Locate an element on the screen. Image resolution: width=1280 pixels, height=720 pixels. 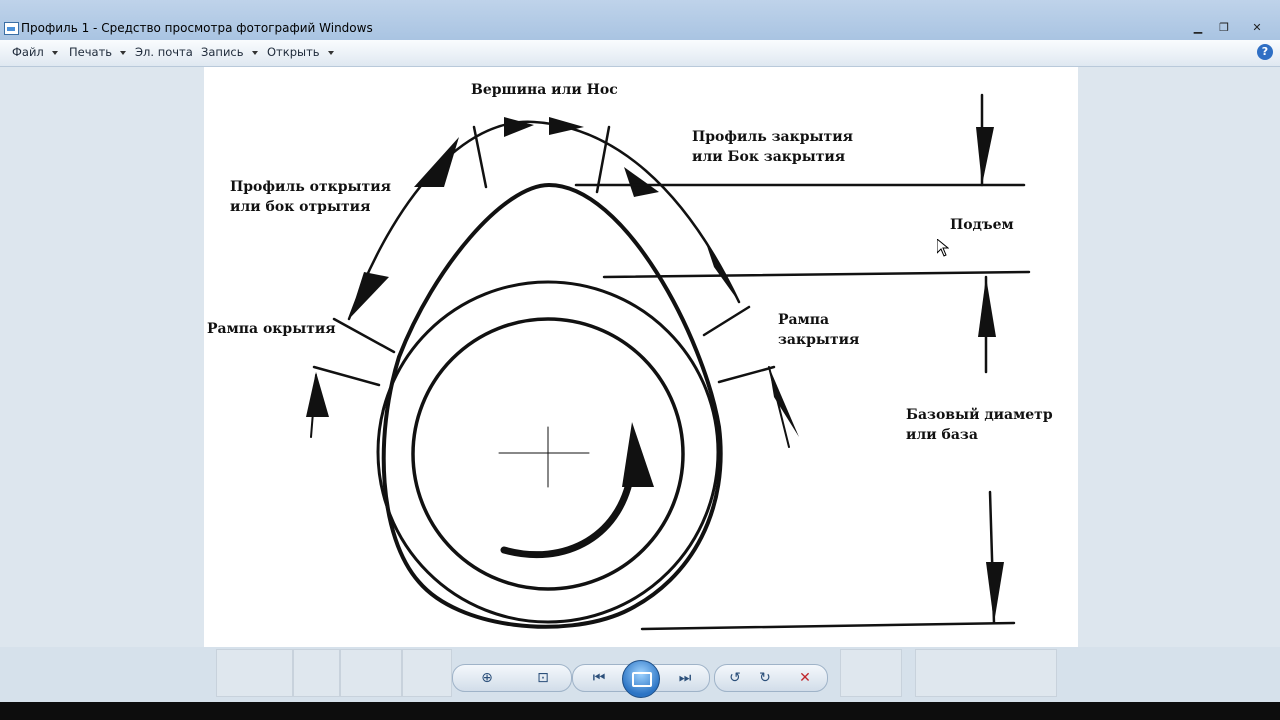
menu-print-label: Печать is located at coordinates (91, 52).